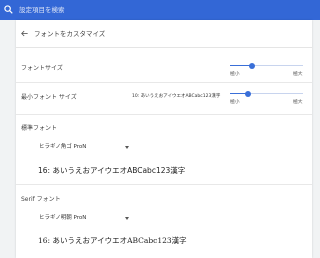  I want to click on min-font-size-preview: 10: あいうえおアイウエオABCabc123漢字, so click(176, 96).